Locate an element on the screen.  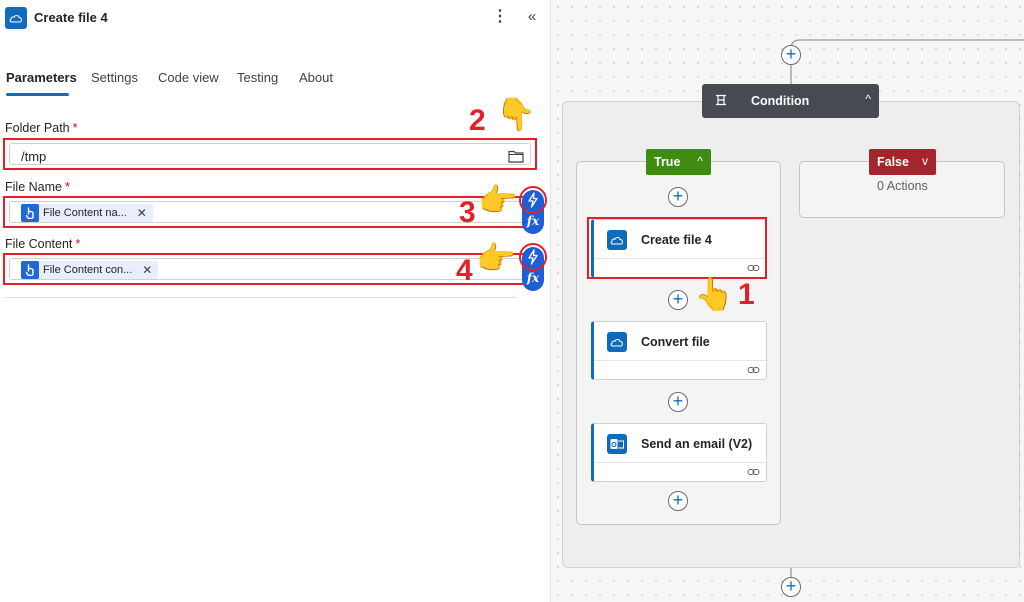
false-branch-label: False v is located at coordinates (902, 162).